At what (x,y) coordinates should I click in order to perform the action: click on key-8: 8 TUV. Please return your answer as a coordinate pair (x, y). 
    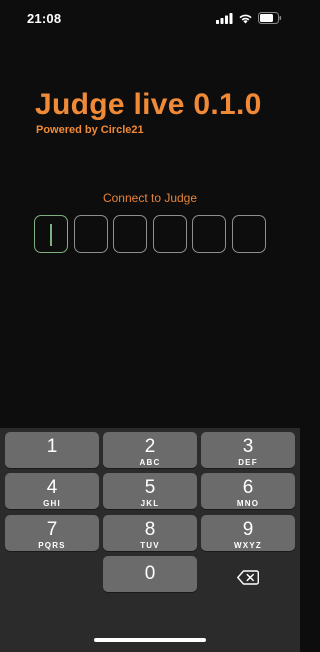
    Looking at the image, I should click on (150, 533).